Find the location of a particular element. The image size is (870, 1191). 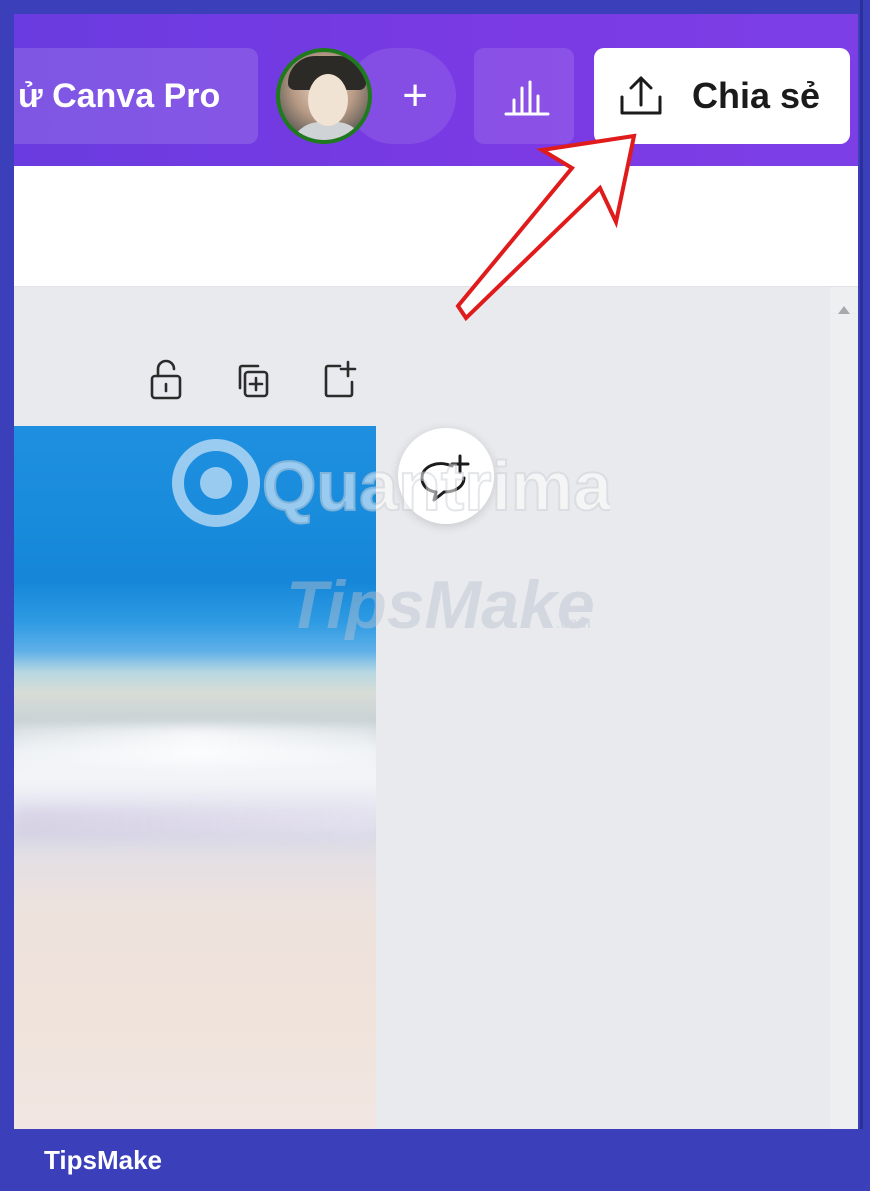

quantrimang-watermark: Quantrimang is located at coordinates (391, 483).